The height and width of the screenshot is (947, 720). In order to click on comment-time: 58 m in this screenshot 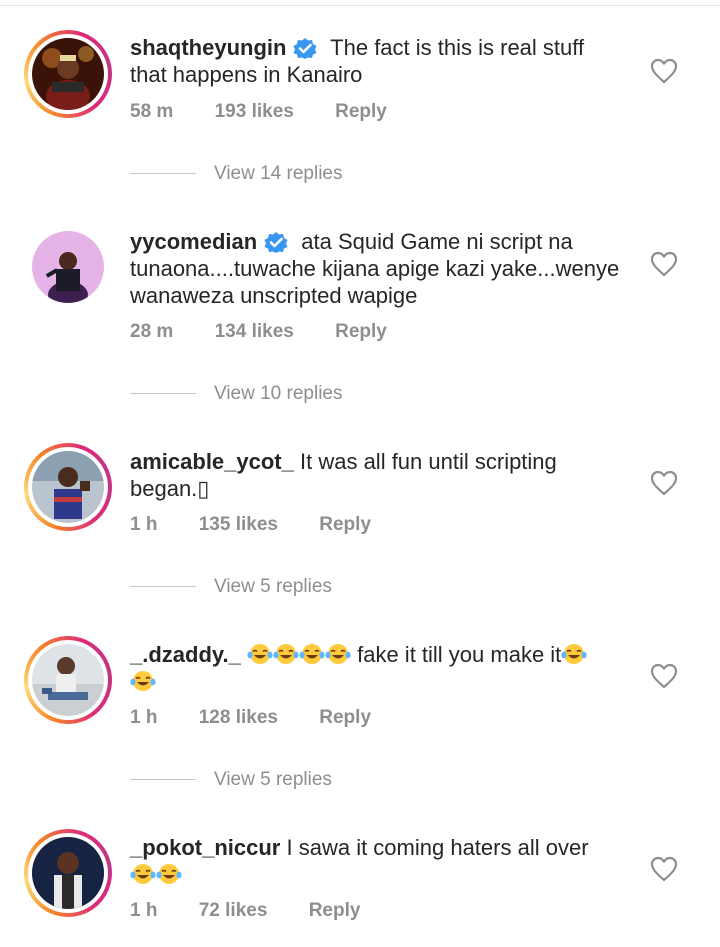, I will do `click(152, 111)`.